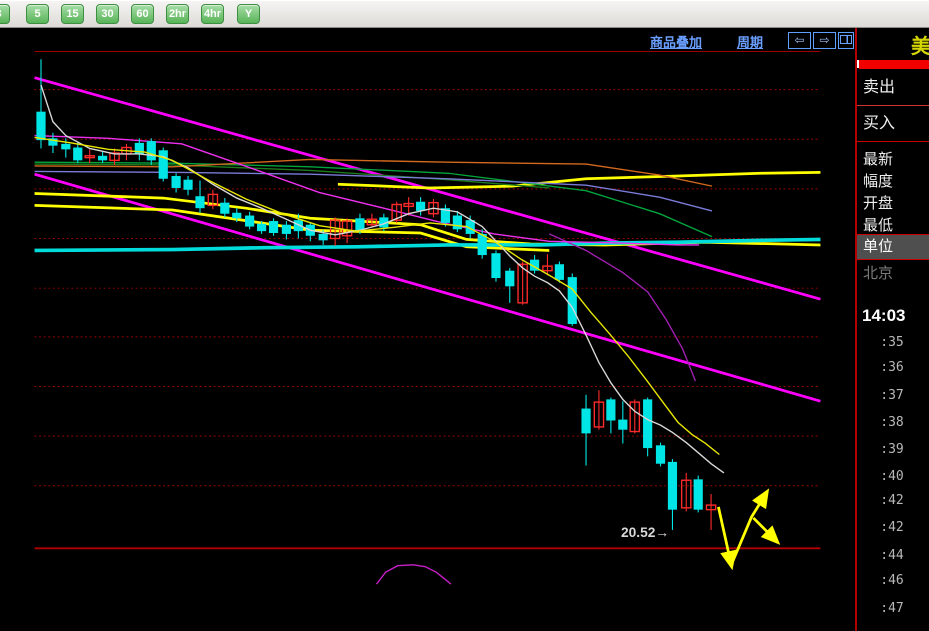 The width and height of the screenshot is (929, 631). What do you see at coordinates (878, 181) in the screenshot?
I see `field-range: 幅度` at bounding box center [878, 181].